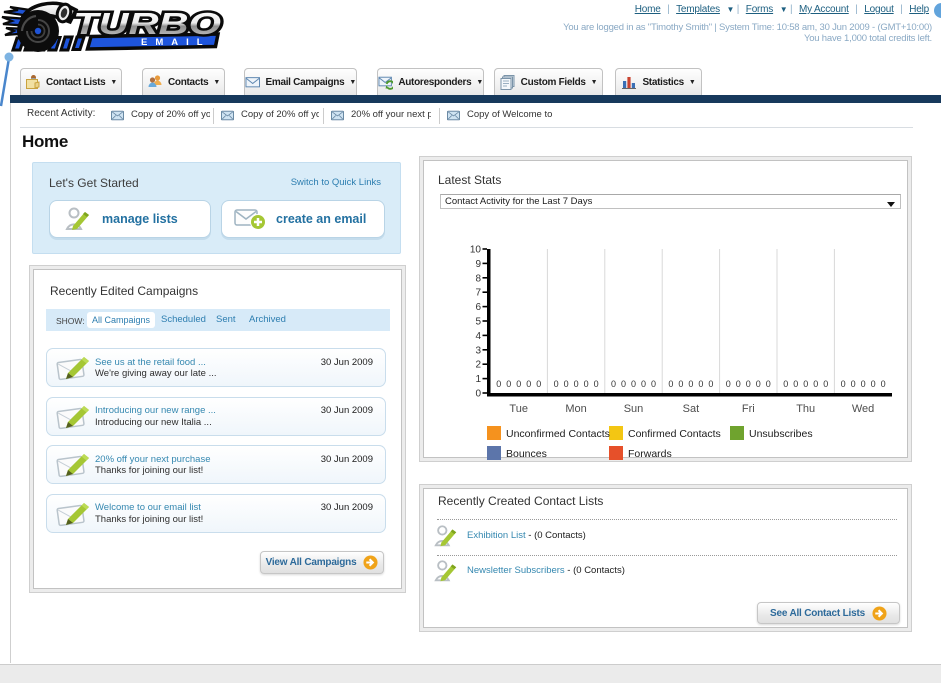 This screenshot has width=941, height=683. I want to click on svg-text: 3, so click(478, 350).